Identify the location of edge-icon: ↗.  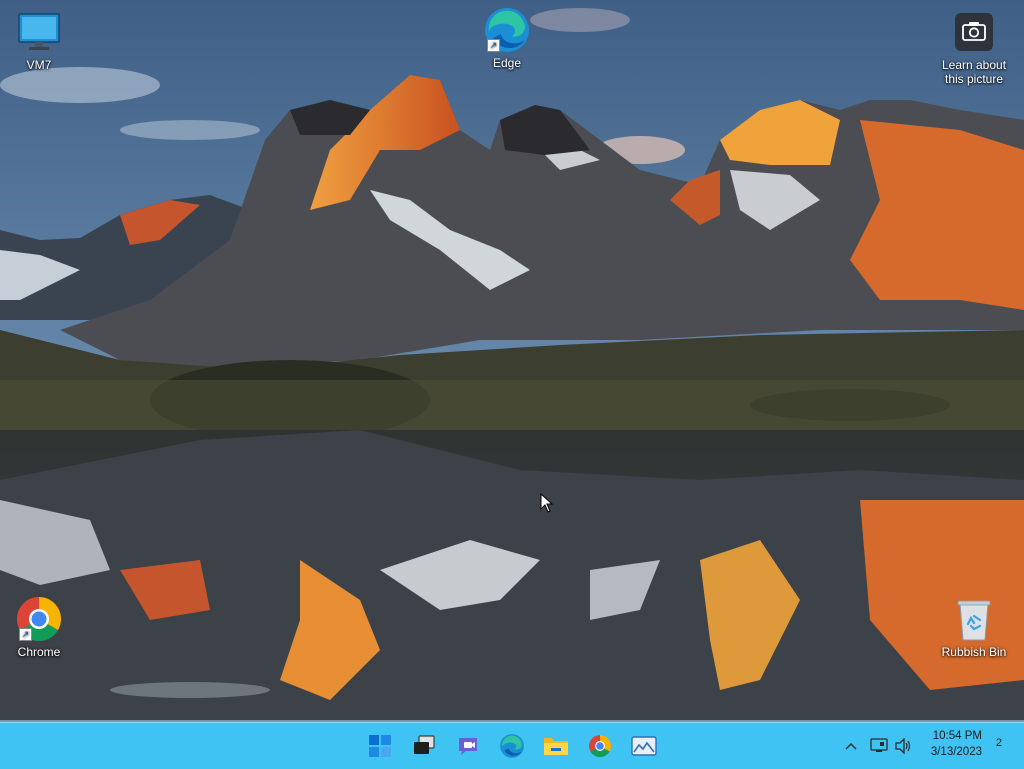
(507, 30).